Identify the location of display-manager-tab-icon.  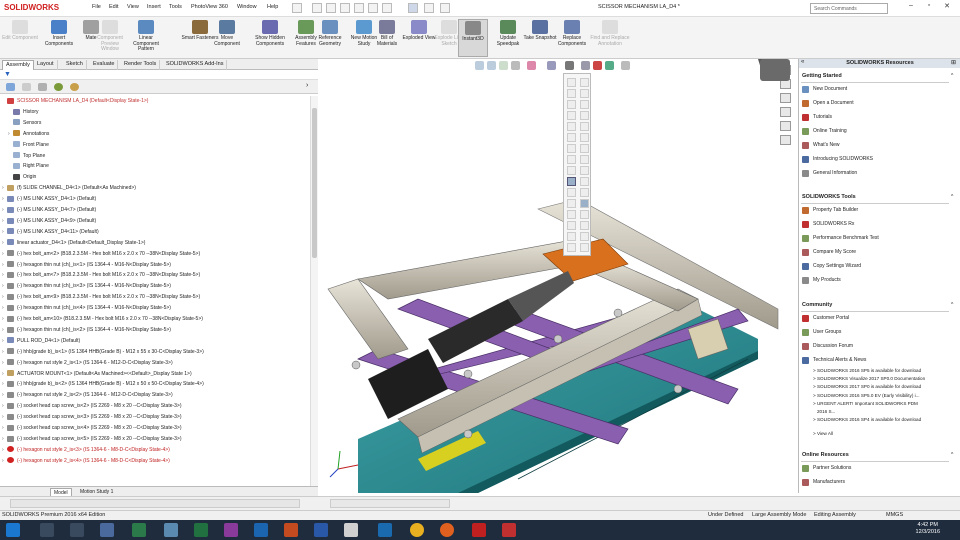
(74, 87).